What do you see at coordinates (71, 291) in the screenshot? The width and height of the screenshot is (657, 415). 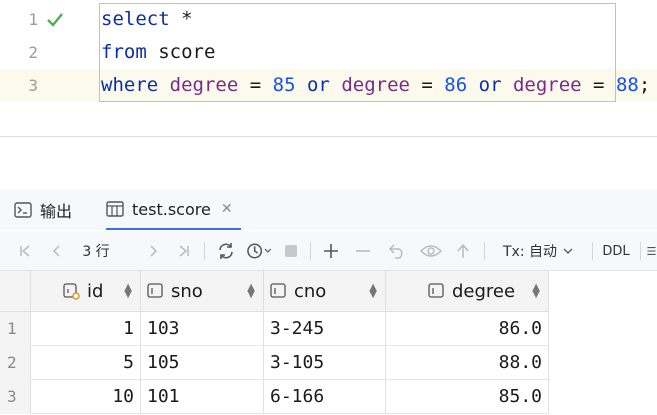 I see `key-column-icon` at bounding box center [71, 291].